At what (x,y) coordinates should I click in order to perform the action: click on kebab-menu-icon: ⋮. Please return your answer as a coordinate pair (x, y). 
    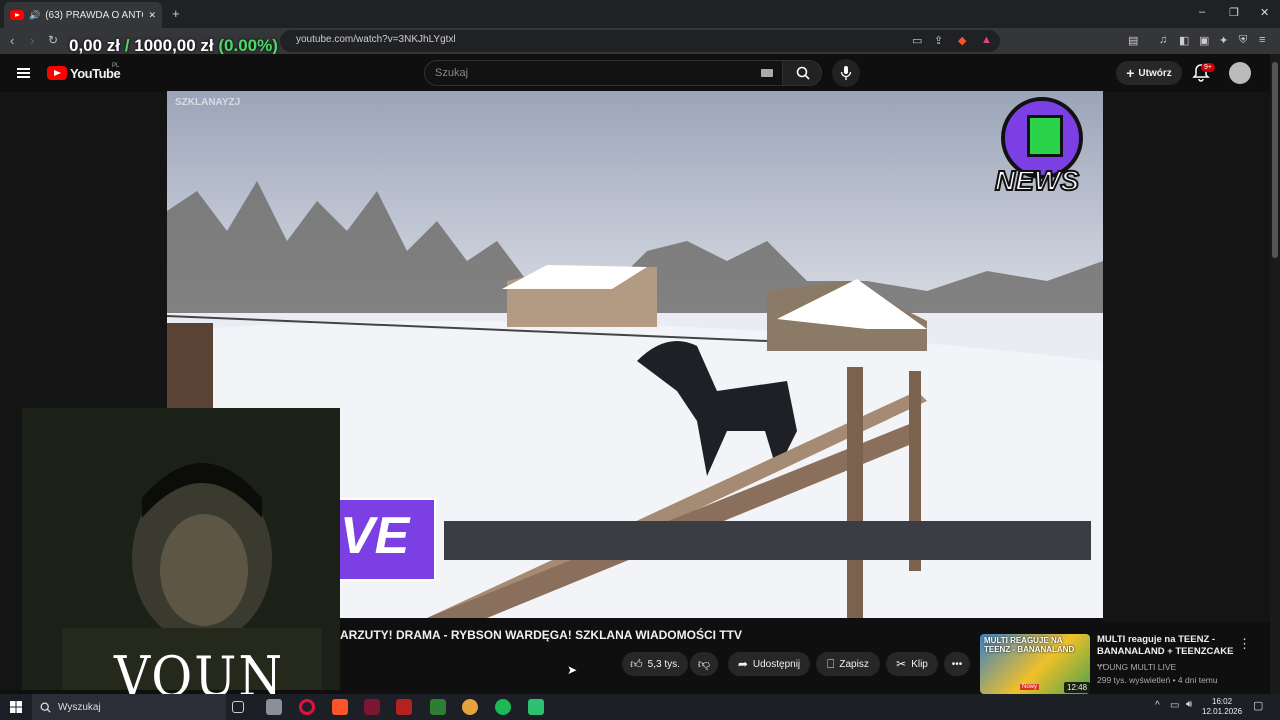
    Looking at the image, I should click on (1244, 644).